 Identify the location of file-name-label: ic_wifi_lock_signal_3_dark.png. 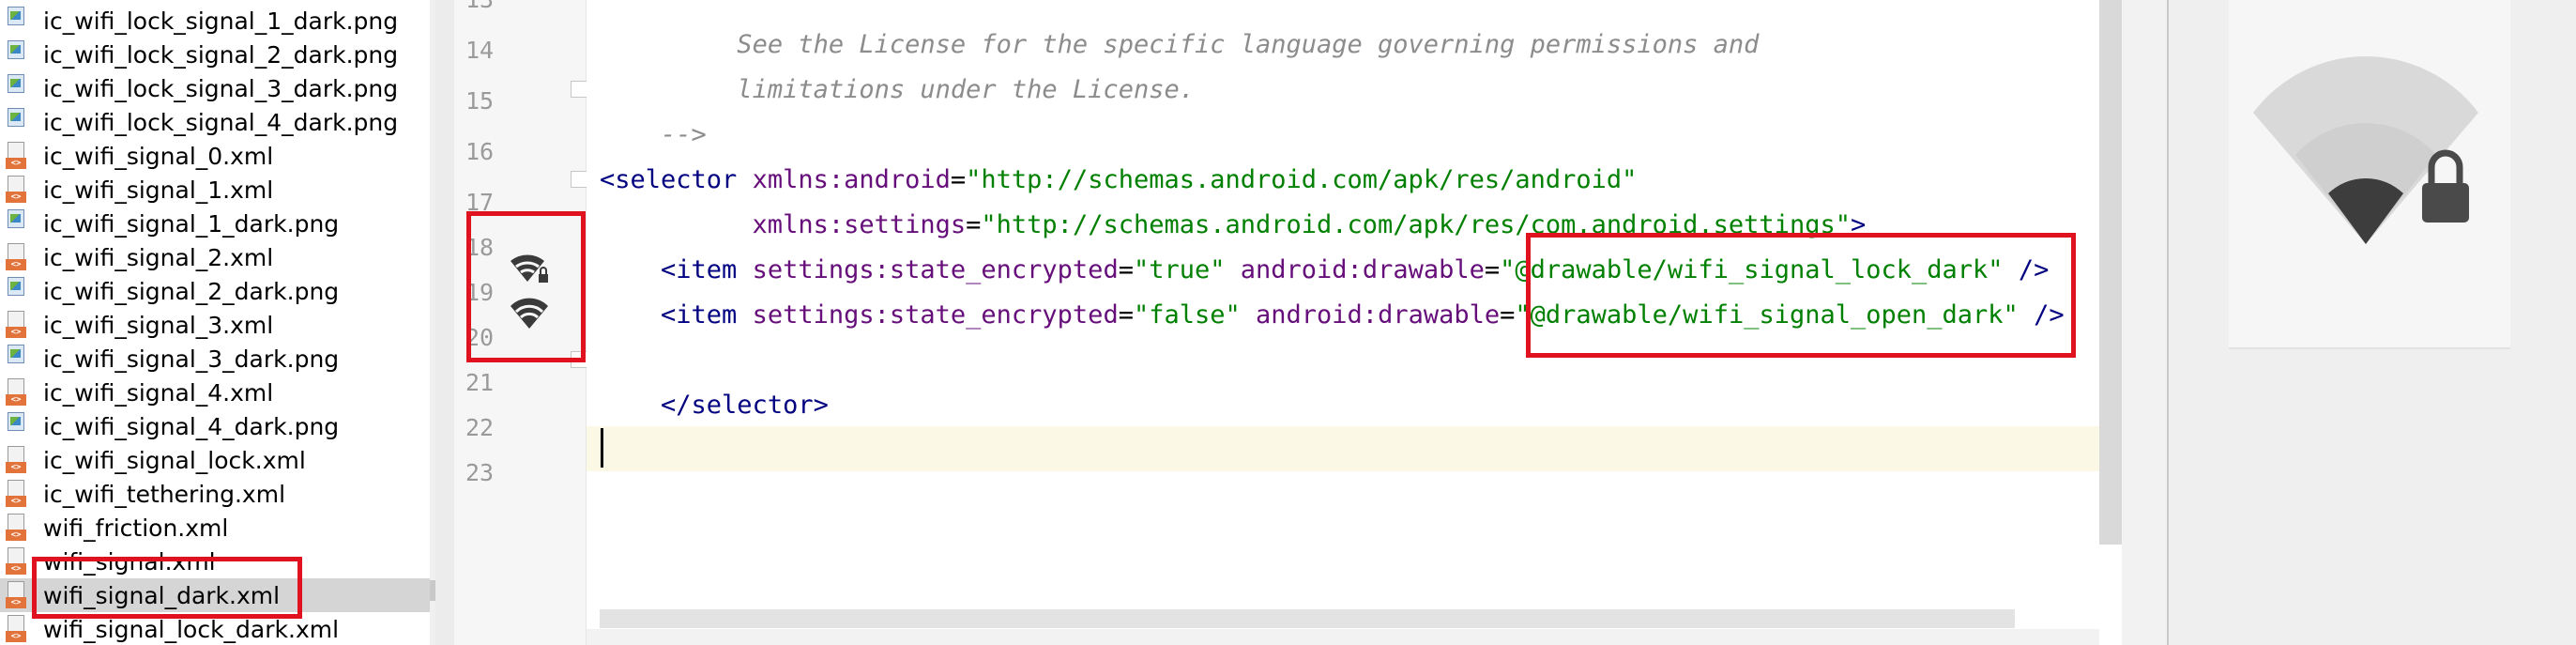
(221, 88).